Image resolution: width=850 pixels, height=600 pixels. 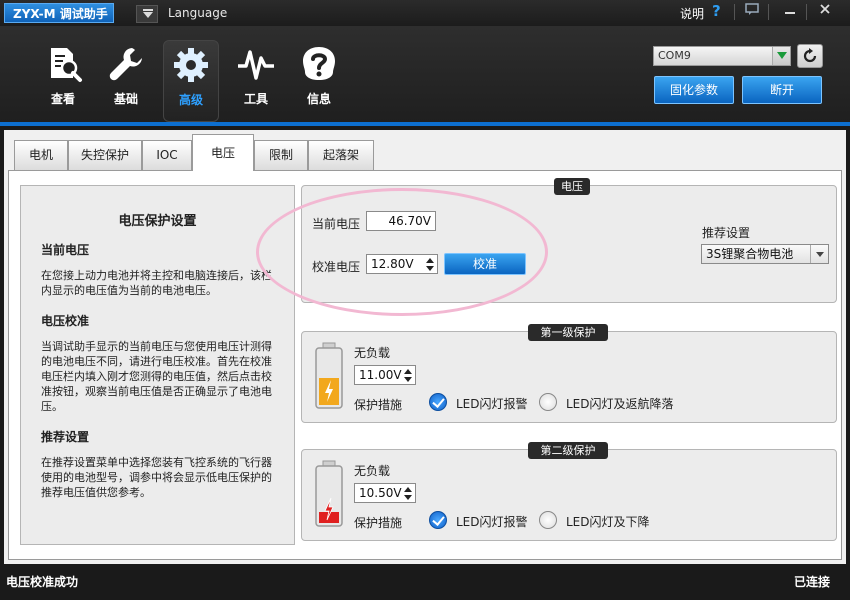 What do you see at coordinates (380, 493) in the screenshot?
I see `level2-noload-value: 10.50V` at bounding box center [380, 493].